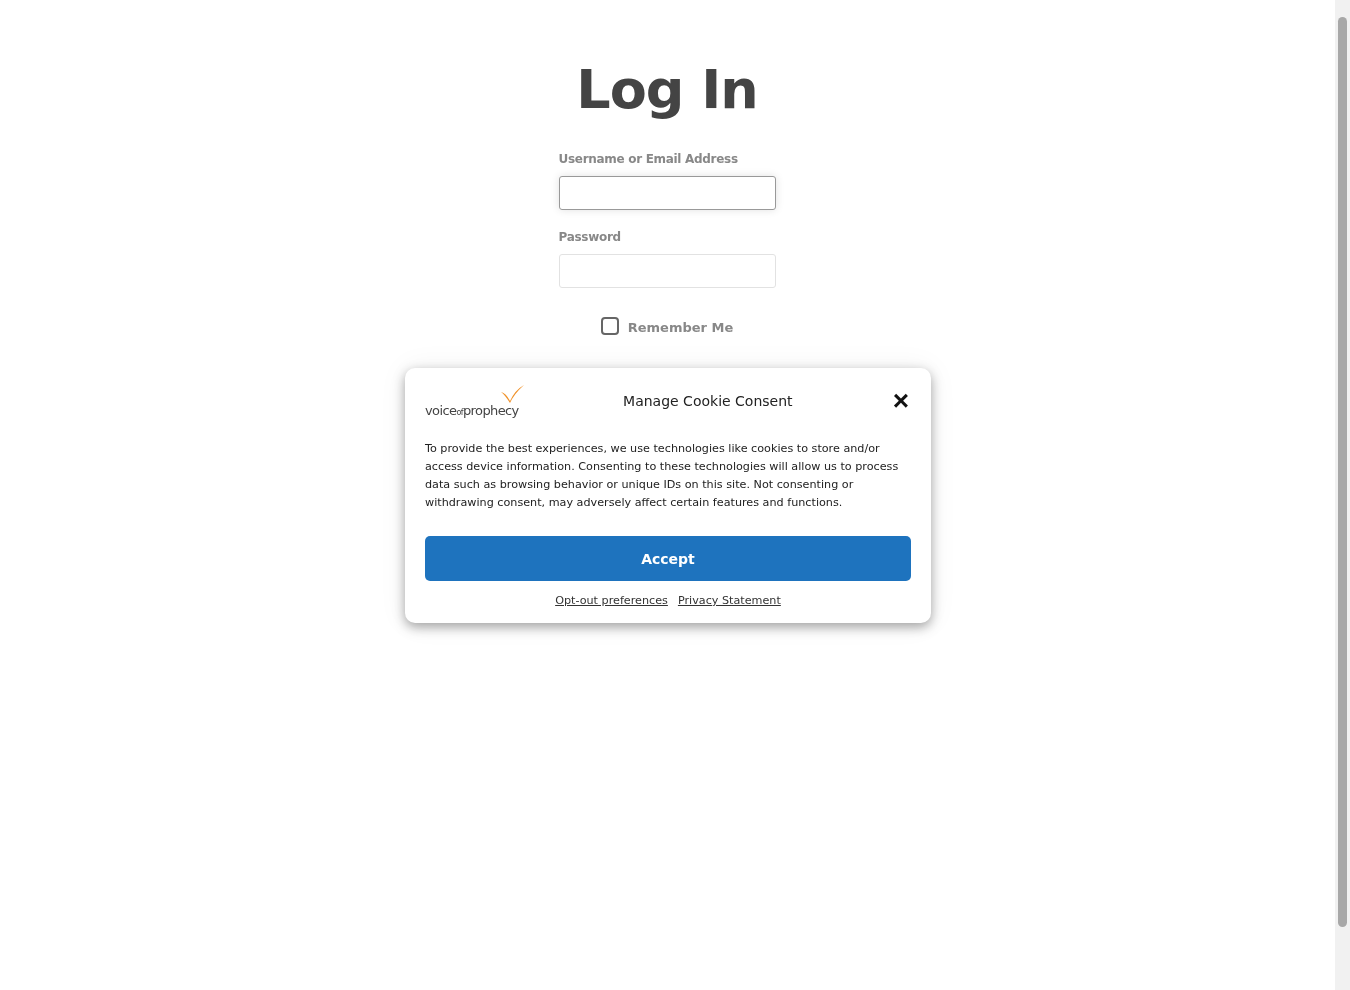 Image resolution: width=1350 pixels, height=990 pixels. What do you see at coordinates (611, 600) in the screenshot?
I see `link: Opt-out preferences` at bounding box center [611, 600].